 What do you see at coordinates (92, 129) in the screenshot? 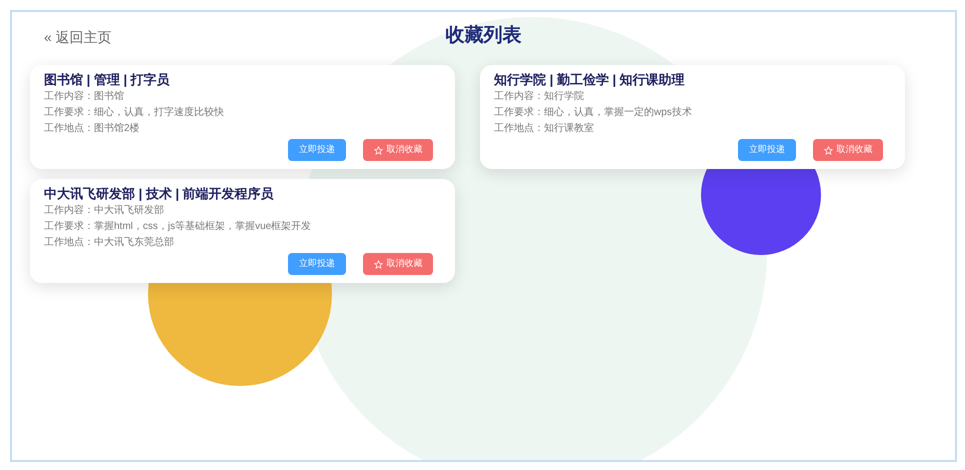
I see `job-detail: 工作地点：图书馆2楼` at bounding box center [92, 129].